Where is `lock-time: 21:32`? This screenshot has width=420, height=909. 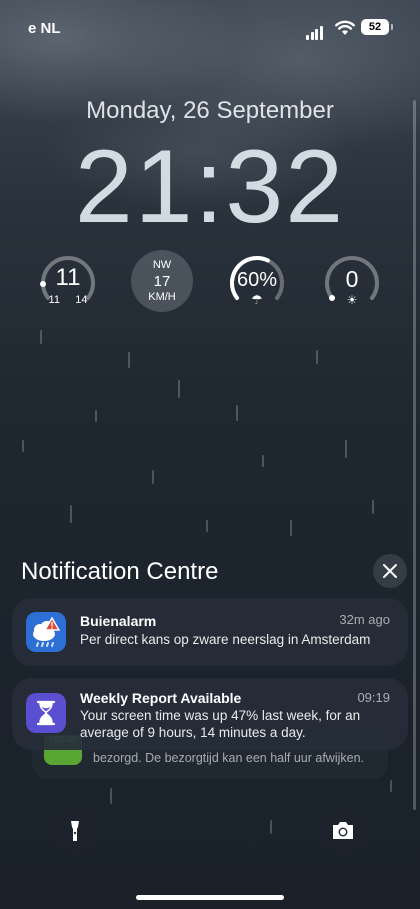
lock-time: 21:32 is located at coordinates (210, 187).